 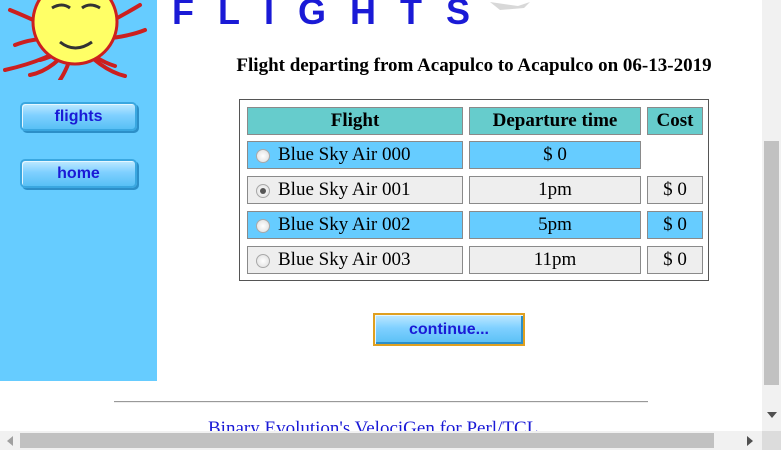 What do you see at coordinates (344, 189) in the screenshot?
I see `flight-name: Blue Sky Air 001` at bounding box center [344, 189].